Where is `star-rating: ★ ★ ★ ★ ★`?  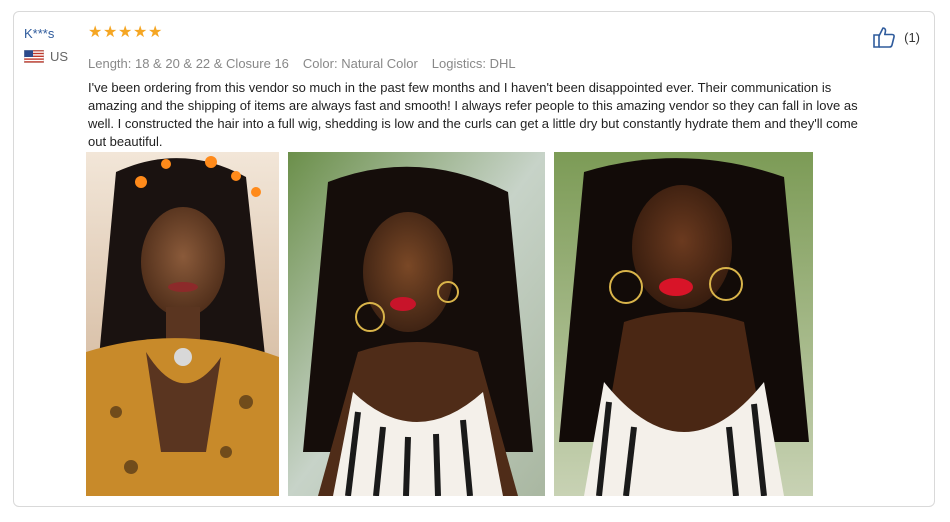
star-rating: ★ ★ ★ ★ ★ is located at coordinates (473, 34).